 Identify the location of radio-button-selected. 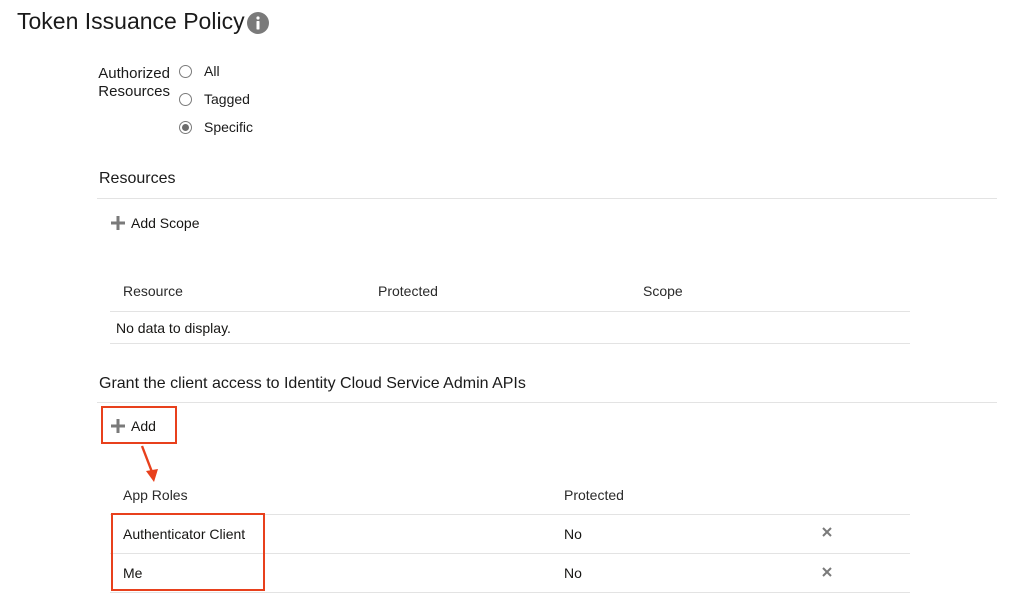
(185, 127).